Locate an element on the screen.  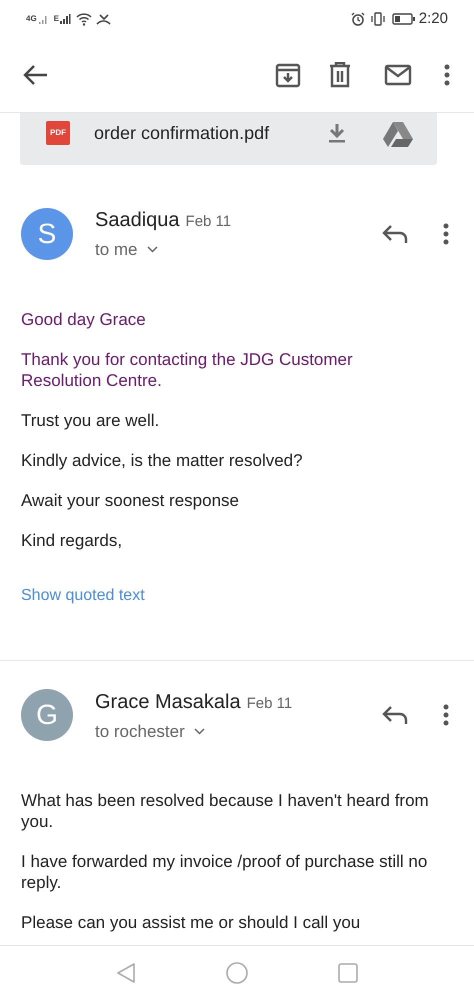
sender-name: Grace Masakala is located at coordinates (168, 702).